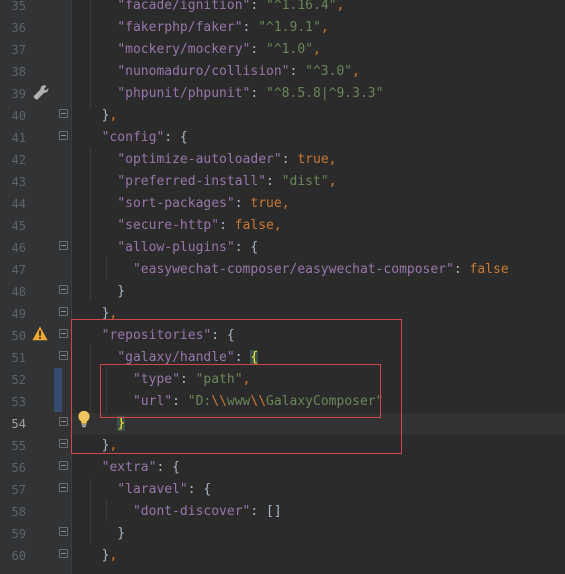 Image resolution: width=565 pixels, height=574 pixels. What do you see at coordinates (282, 556) in the screenshot?
I see `code-line: 60 },` at bounding box center [282, 556].